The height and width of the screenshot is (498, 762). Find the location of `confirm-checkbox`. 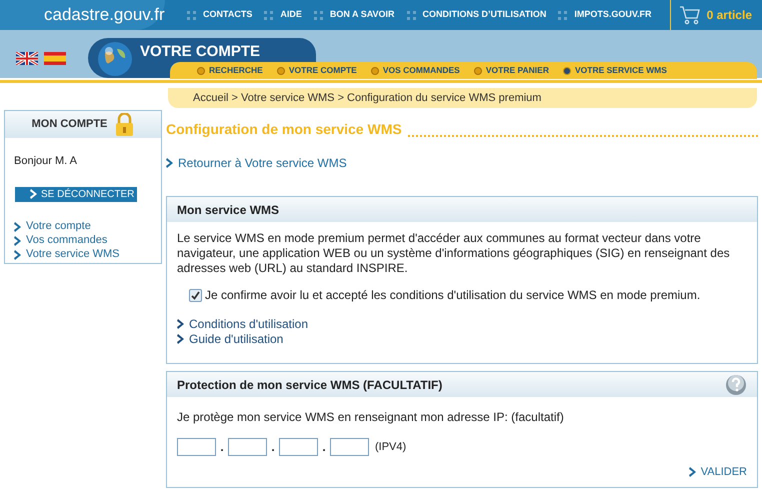

confirm-checkbox is located at coordinates (195, 295).